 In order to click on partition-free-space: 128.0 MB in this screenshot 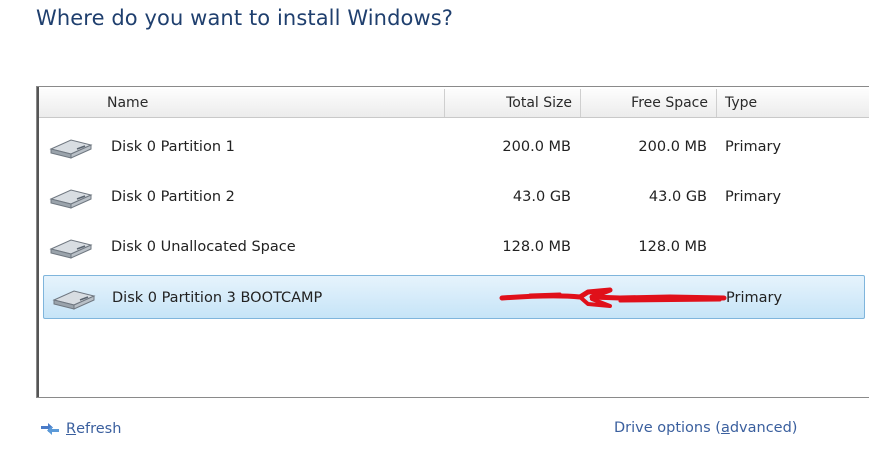, I will do `click(672, 247)`.